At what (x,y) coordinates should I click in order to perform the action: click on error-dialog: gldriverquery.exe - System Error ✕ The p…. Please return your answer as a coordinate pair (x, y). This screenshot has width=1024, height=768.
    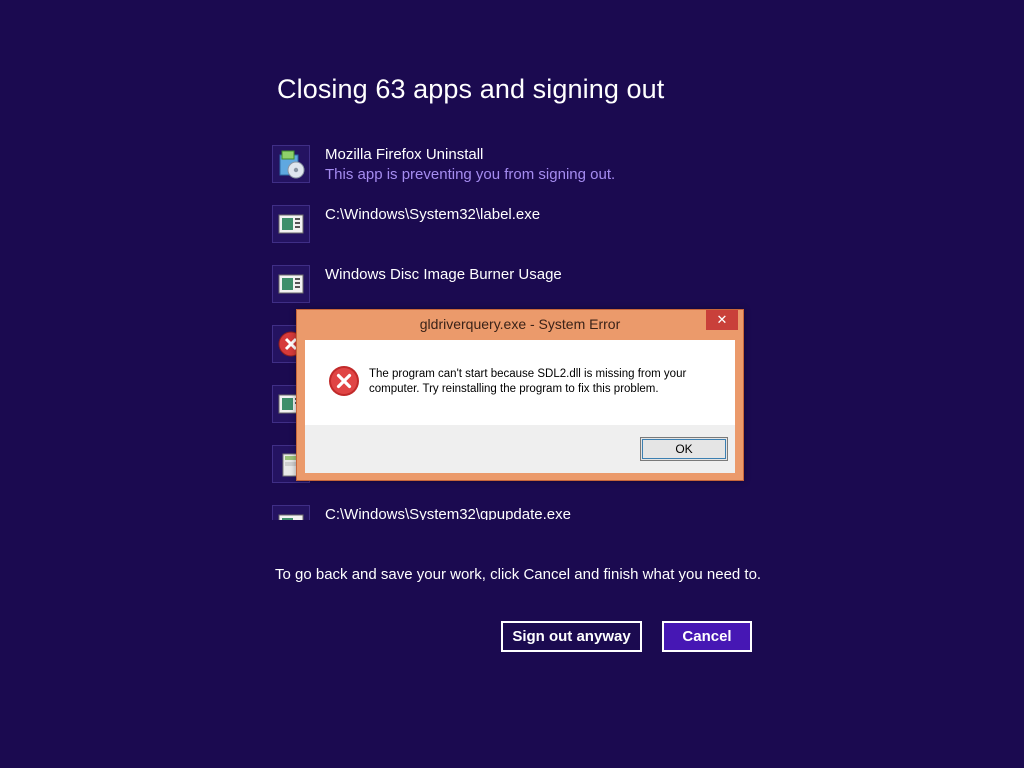
    Looking at the image, I should click on (520, 395).